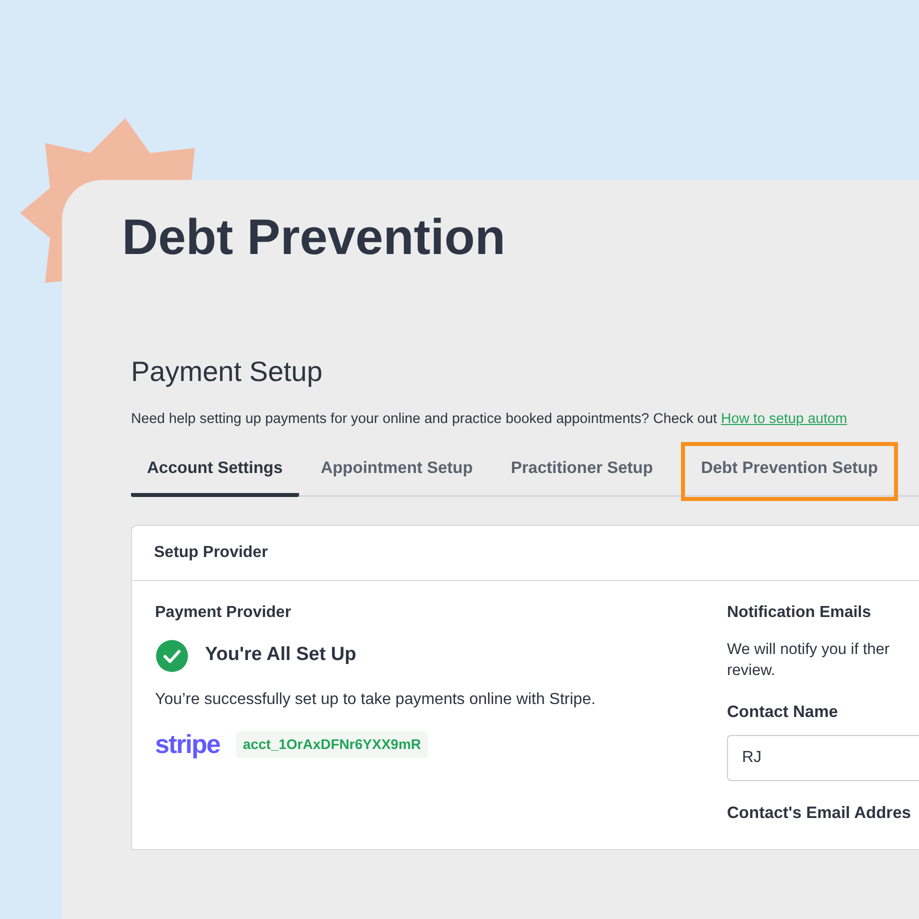 This screenshot has width=919, height=919. What do you see at coordinates (783, 713) in the screenshot?
I see `contact-name-label: Contact Name` at bounding box center [783, 713].